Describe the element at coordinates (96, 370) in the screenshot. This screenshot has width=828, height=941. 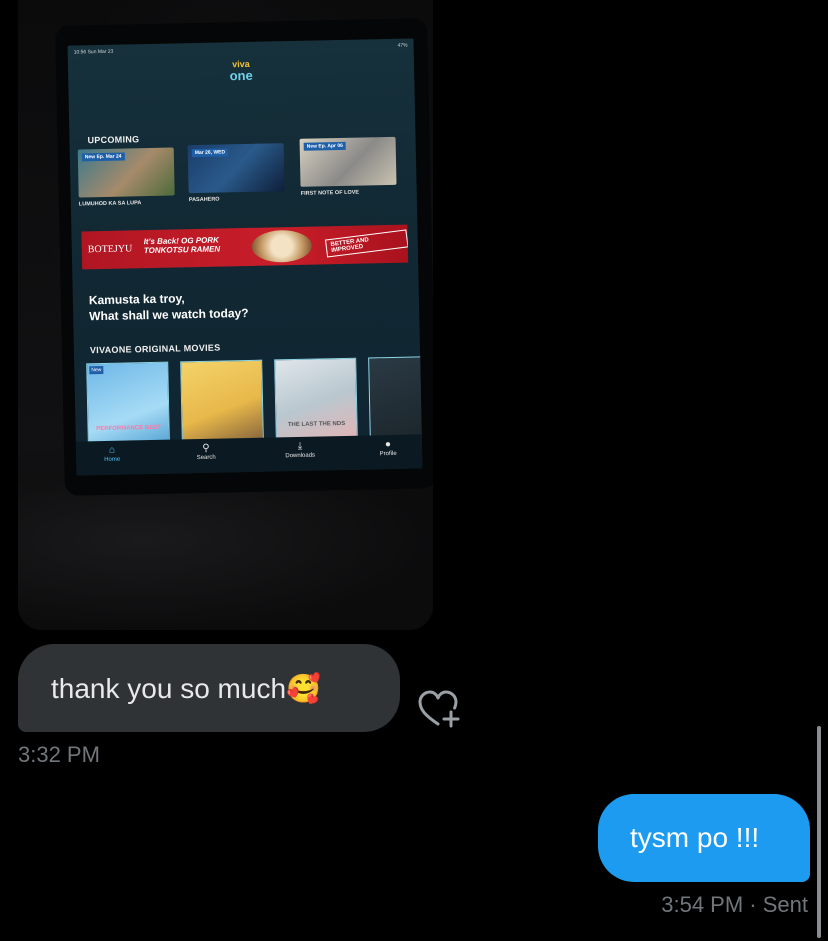
I see `movie-badge: New` at that location.